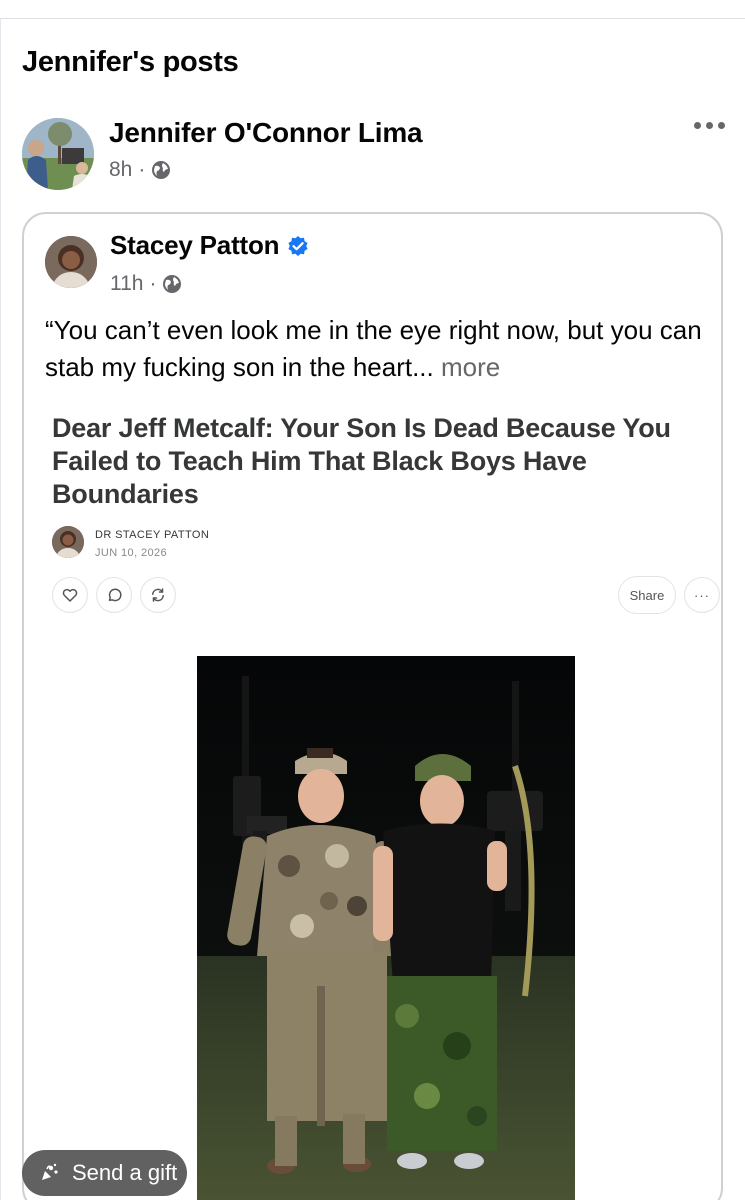 The image size is (745, 1200). Describe the element at coordinates (697, 125) in the screenshot. I see `more-horizontal-icon` at that location.